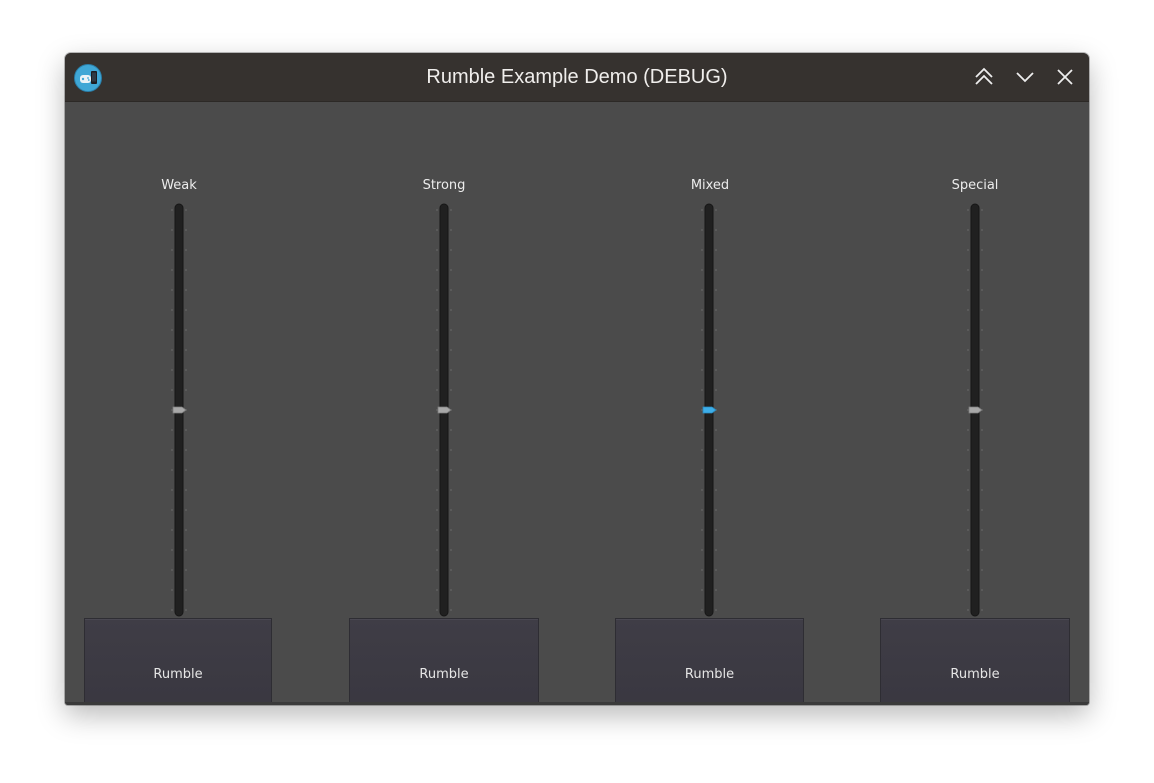 The image size is (1154, 783). What do you see at coordinates (179, 185) in the screenshot?
I see `slider-label: Weak` at bounding box center [179, 185].